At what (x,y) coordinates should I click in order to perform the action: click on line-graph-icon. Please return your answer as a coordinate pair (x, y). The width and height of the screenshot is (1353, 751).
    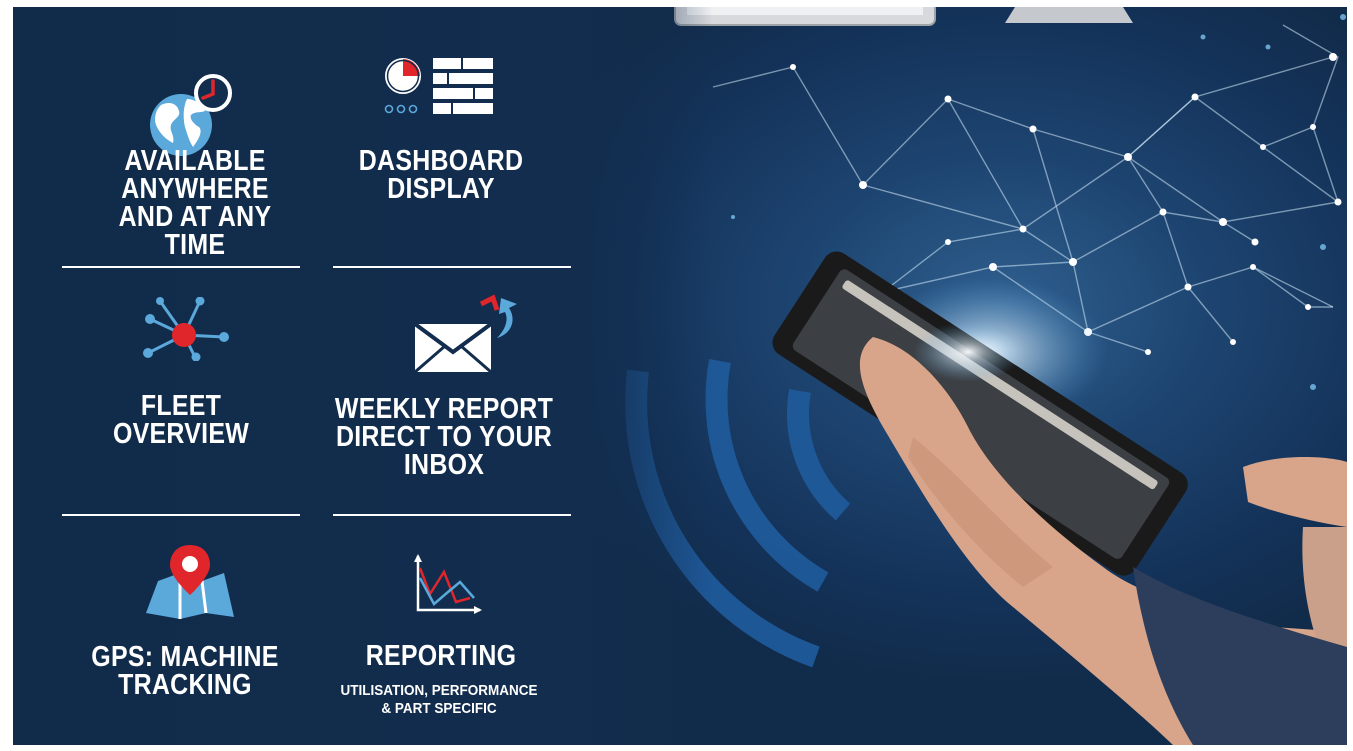
    Looking at the image, I should click on (448, 584).